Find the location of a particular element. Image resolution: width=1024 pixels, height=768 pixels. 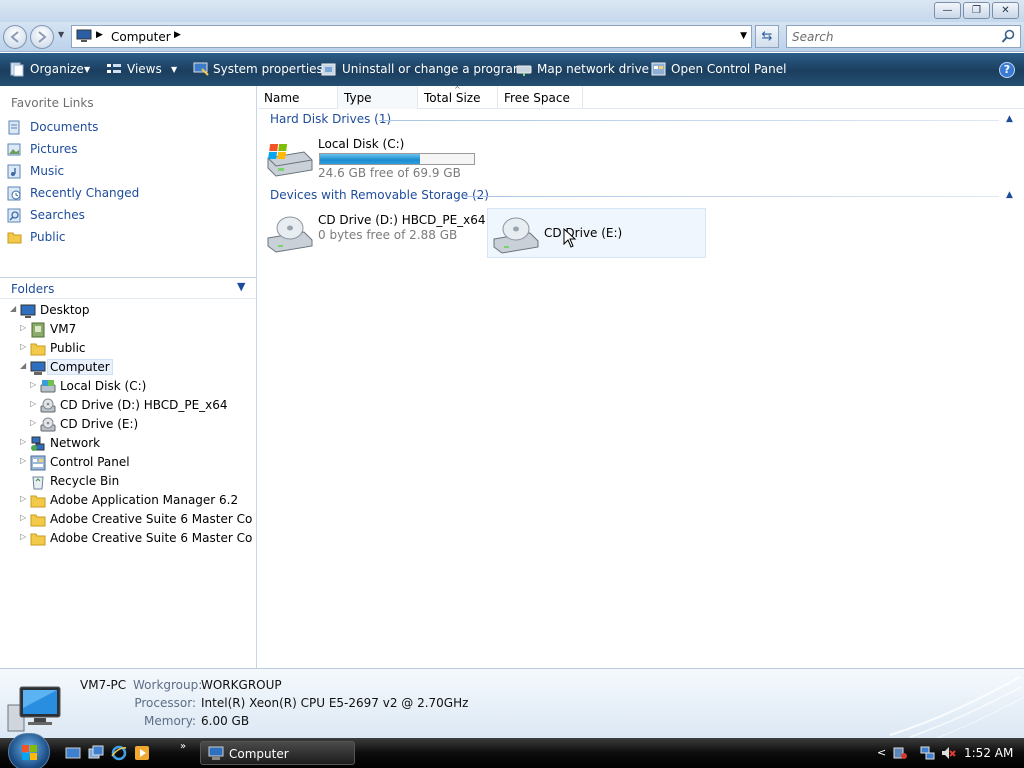

network-status-icon is located at coordinates (928, 753).